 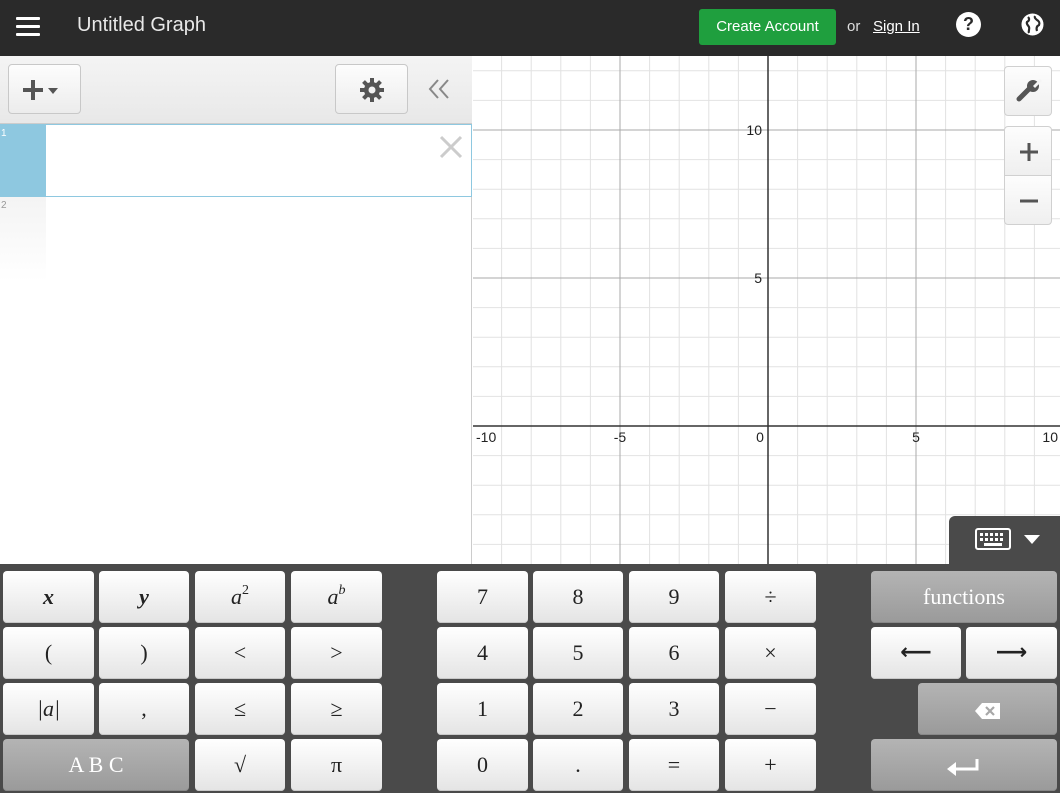 What do you see at coordinates (451, 147) in the screenshot?
I see `close-icon` at bounding box center [451, 147].